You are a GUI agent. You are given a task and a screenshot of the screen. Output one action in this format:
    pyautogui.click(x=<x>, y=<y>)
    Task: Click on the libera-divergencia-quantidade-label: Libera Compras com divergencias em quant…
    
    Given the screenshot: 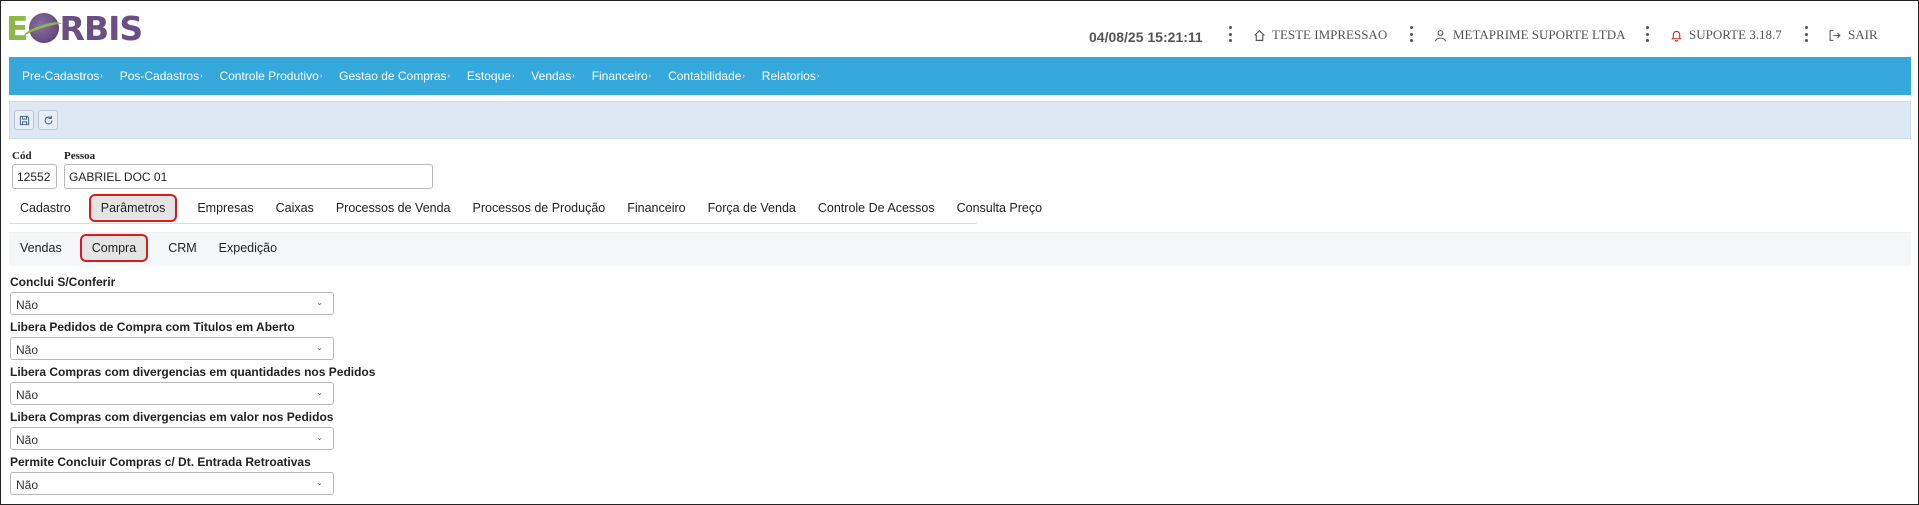 What is the action you would take?
    pyautogui.click(x=193, y=372)
    